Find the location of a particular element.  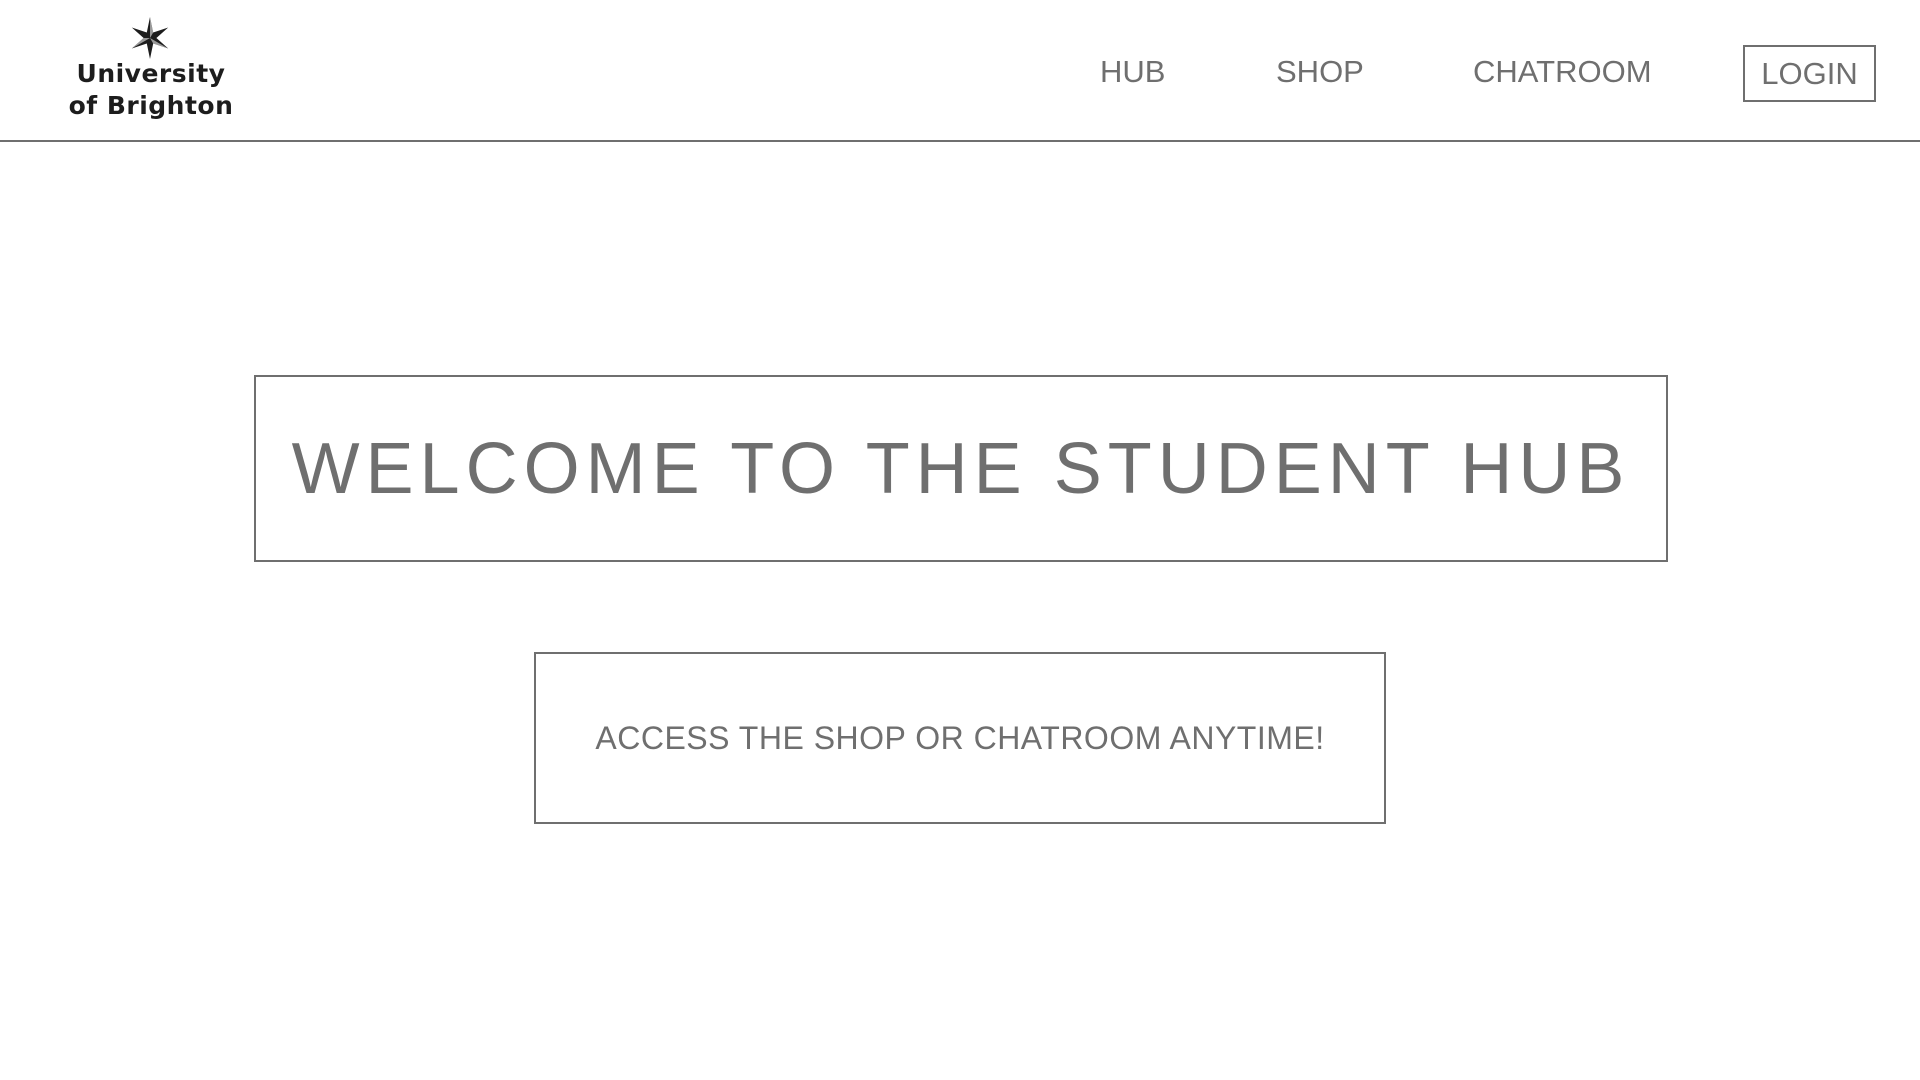

access-message: ACCESS THE SHOP OR CHATROOM ANYTIME! is located at coordinates (960, 737).